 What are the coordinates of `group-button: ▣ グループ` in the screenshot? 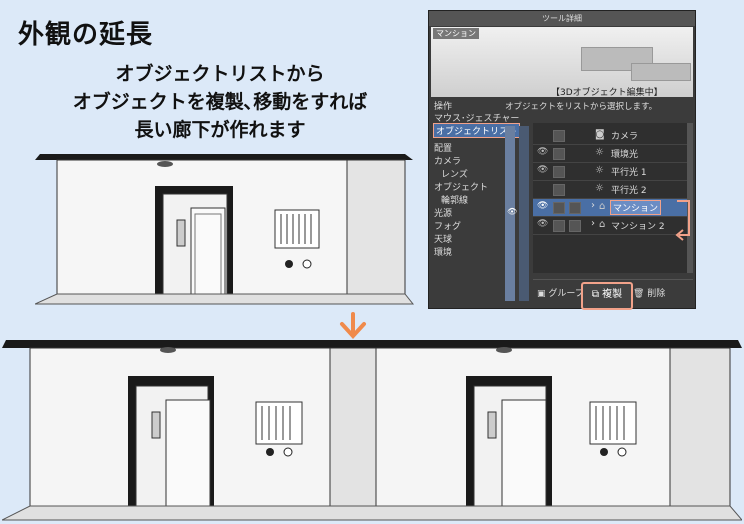 It's located at (560, 292).